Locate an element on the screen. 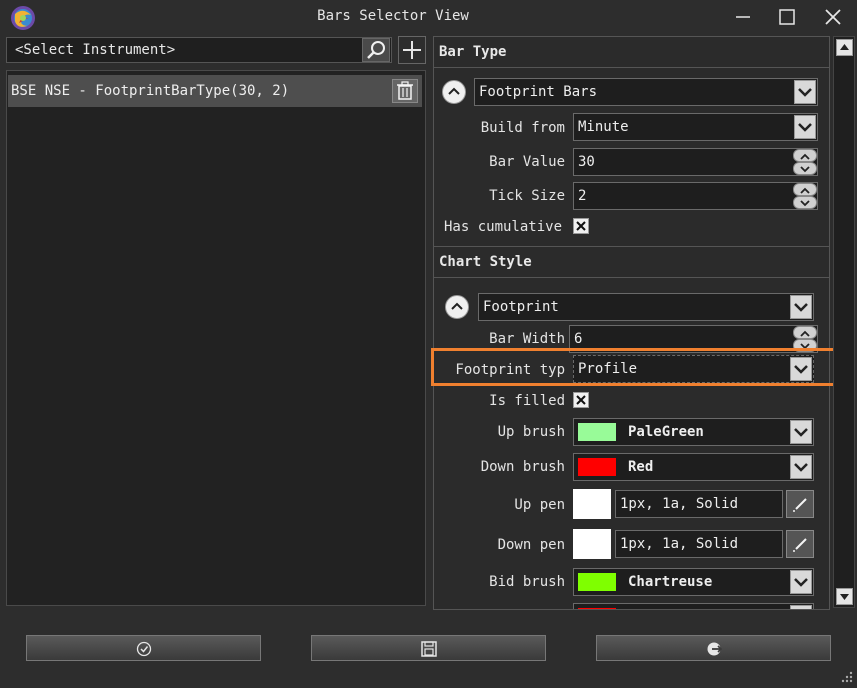  window-title: Bars Selector View is located at coordinates (393, 16).